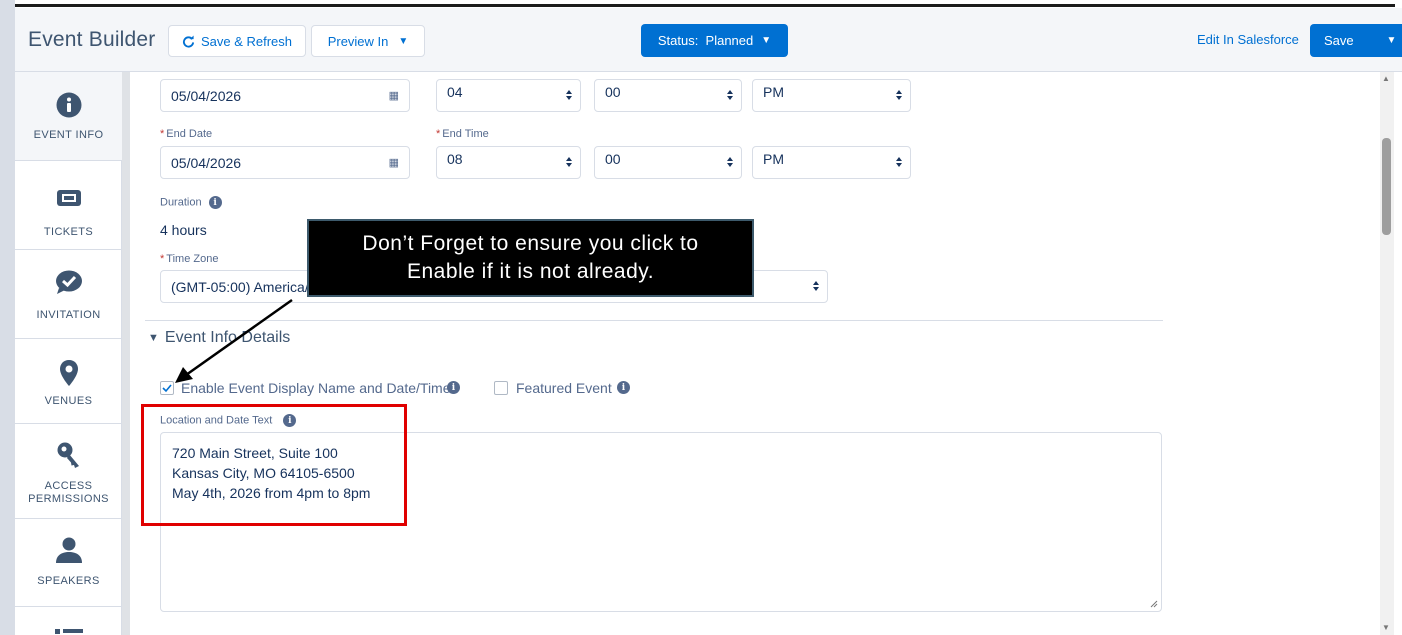 This screenshot has width=1402, height=635. I want to click on section-divider, so click(654, 320).